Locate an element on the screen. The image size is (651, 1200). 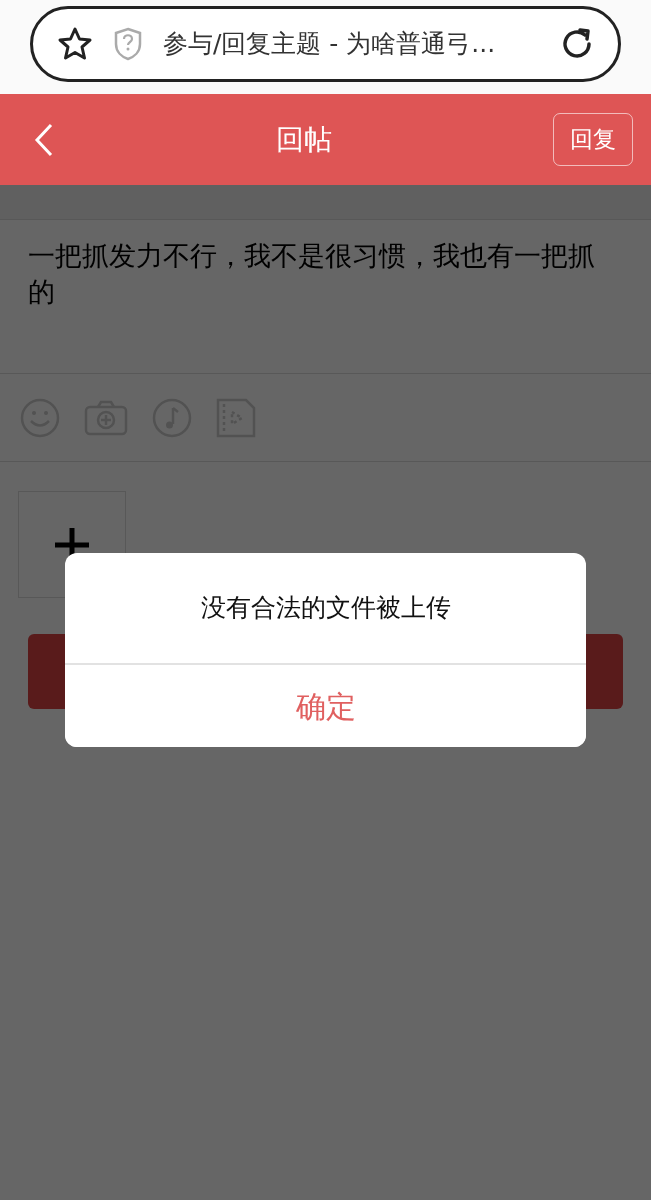
reply-button: 回复 is located at coordinates (593, 139).